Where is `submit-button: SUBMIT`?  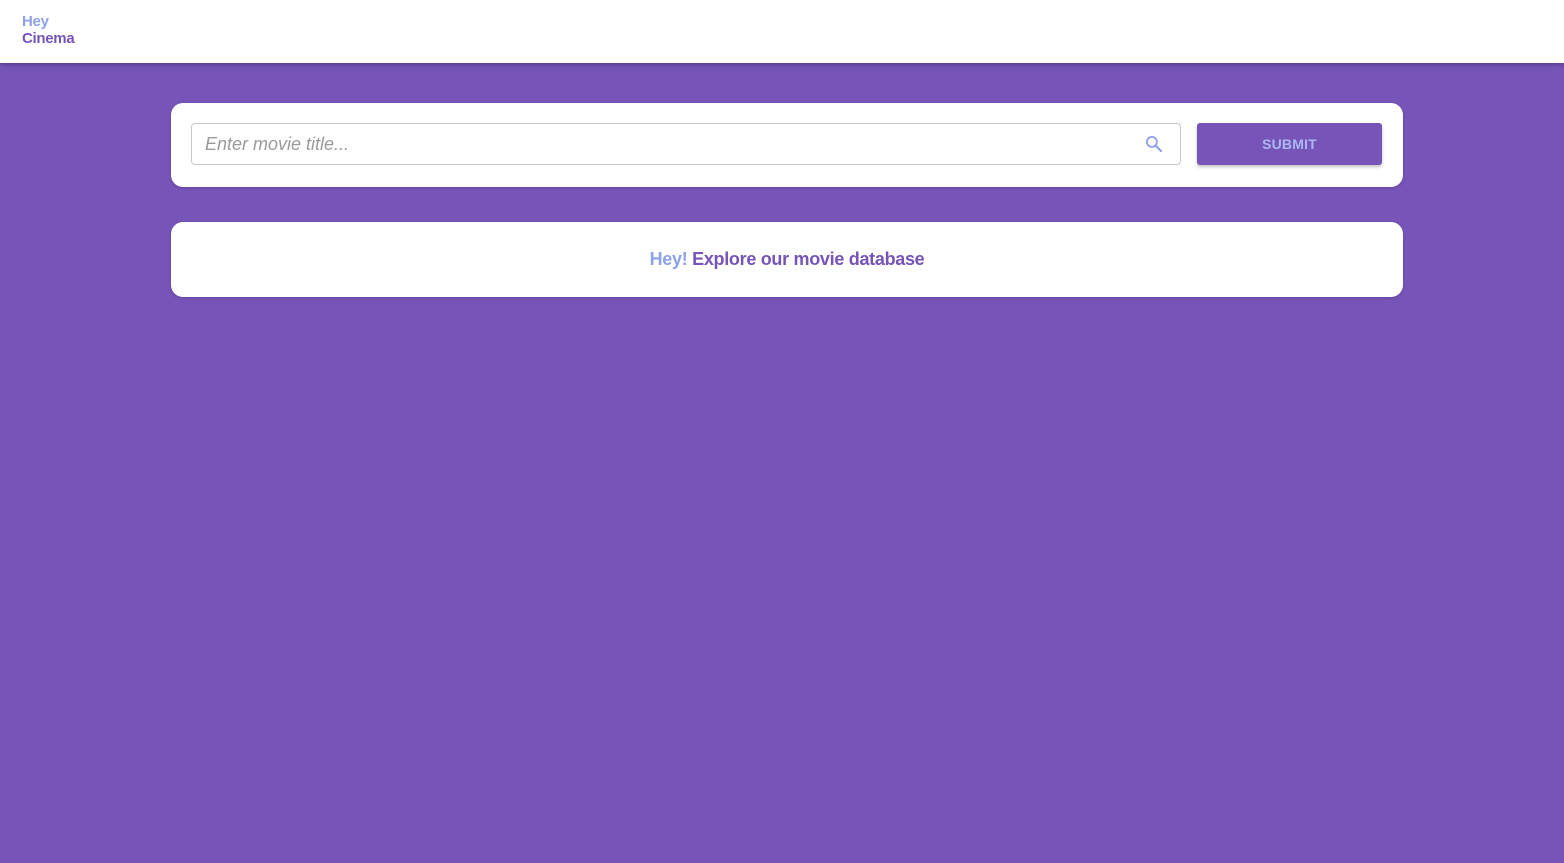
submit-button: SUBMIT is located at coordinates (1289, 144).